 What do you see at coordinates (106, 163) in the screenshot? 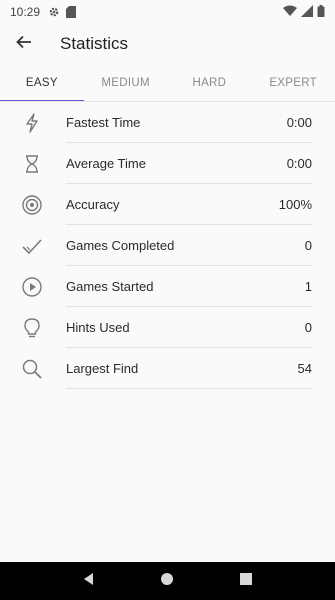
I see `stat-label: Average Time` at bounding box center [106, 163].